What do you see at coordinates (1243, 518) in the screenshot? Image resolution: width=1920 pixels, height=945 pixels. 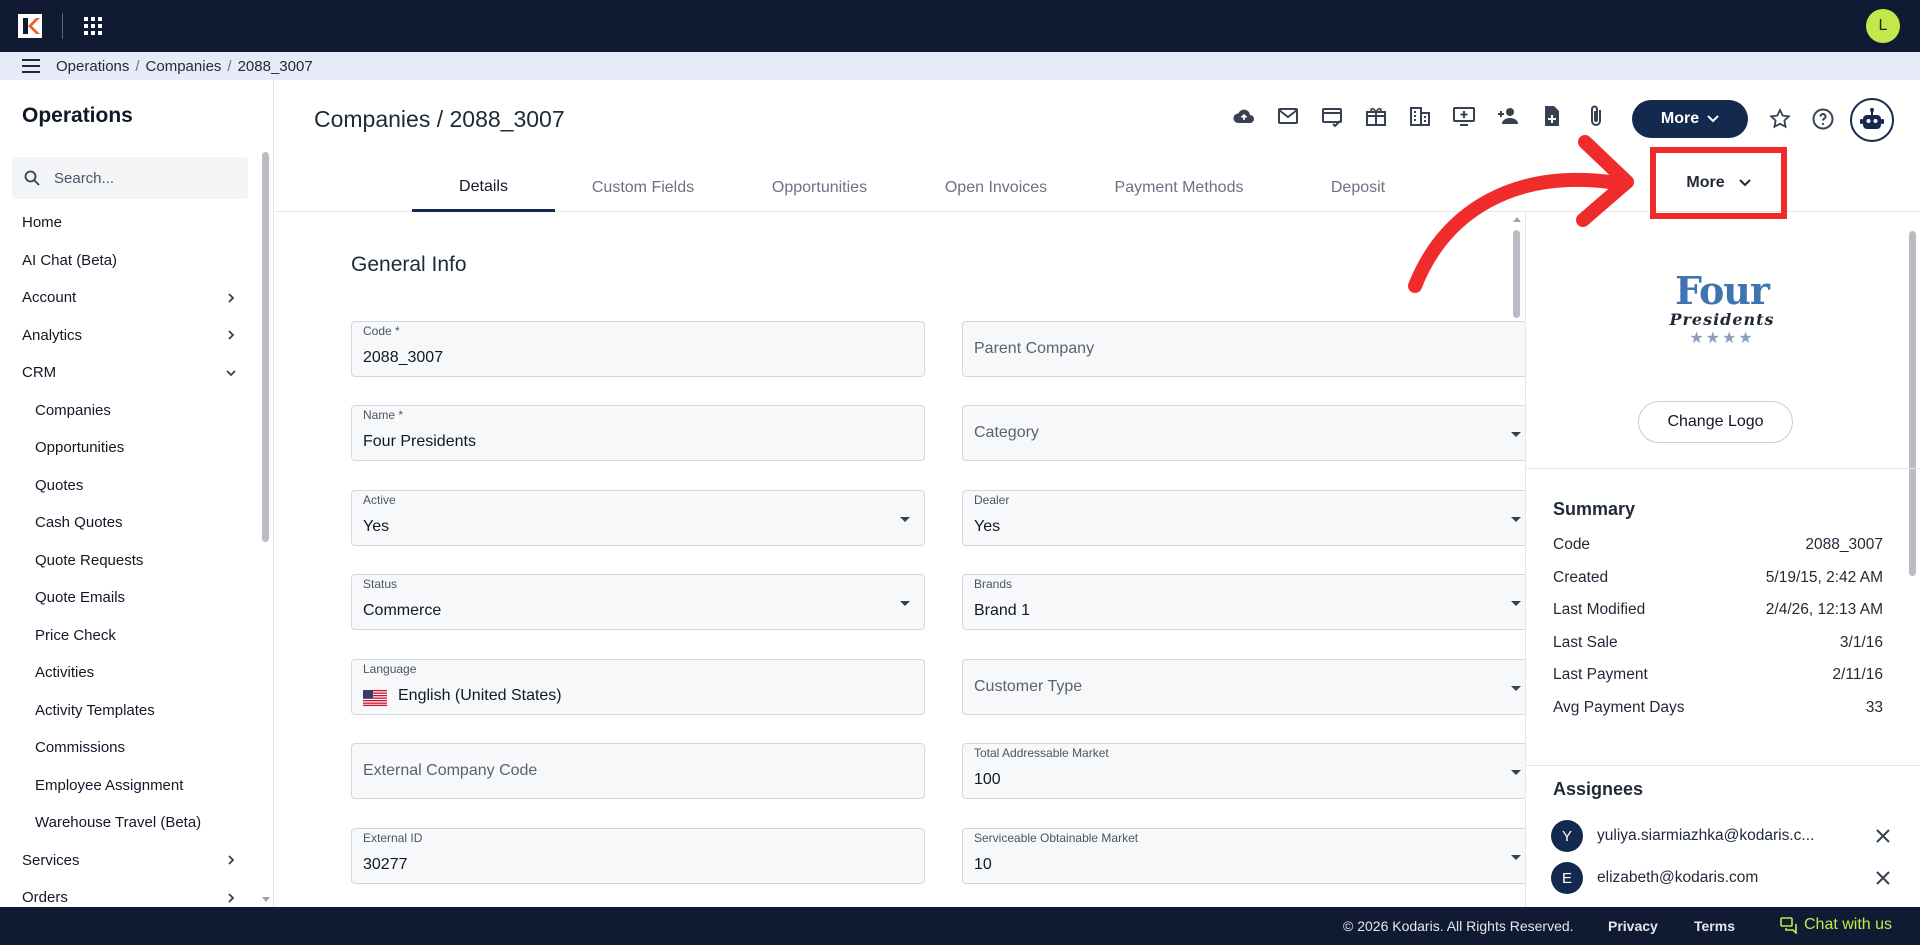 I see `dealer-select: Dealer Yes` at bounding box center [1243, 518].